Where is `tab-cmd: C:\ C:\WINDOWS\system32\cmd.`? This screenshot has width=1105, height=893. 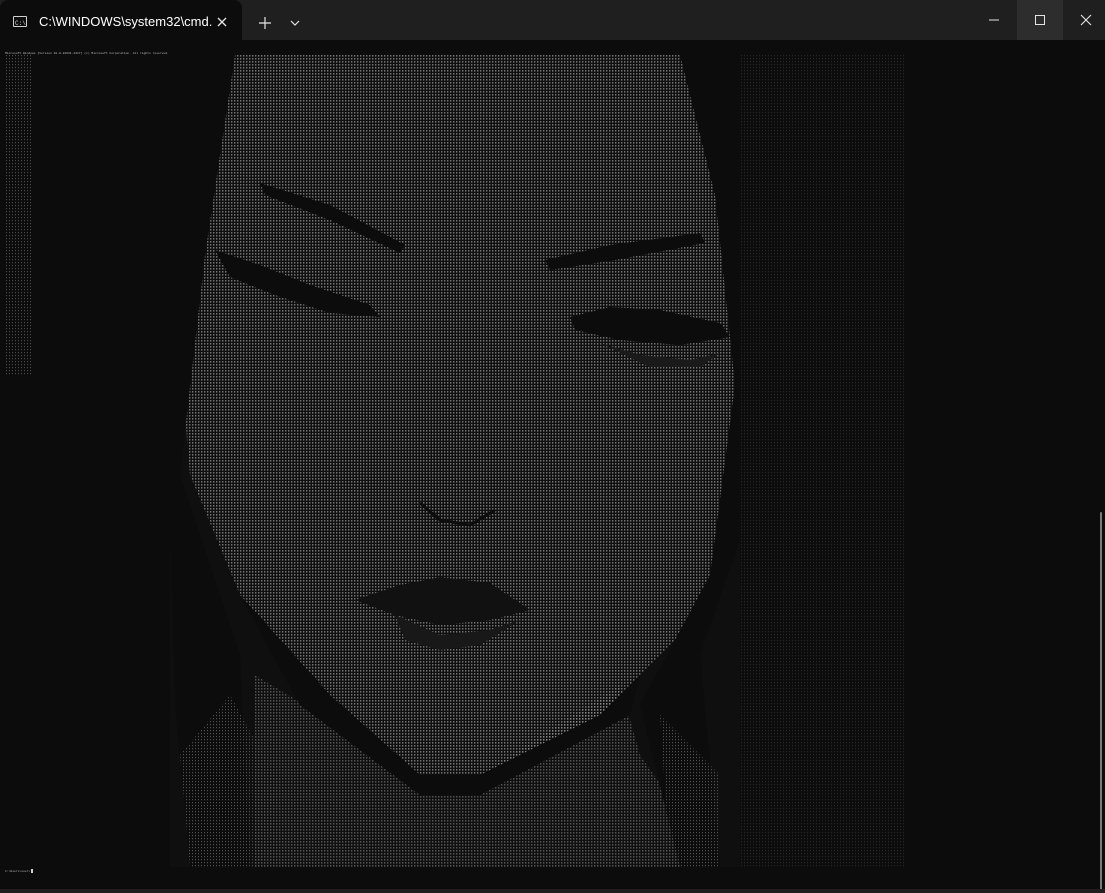
tab-cmd: C:\ C:\WINDOWS\system32\cmd. is located at coordinates (121, 20).